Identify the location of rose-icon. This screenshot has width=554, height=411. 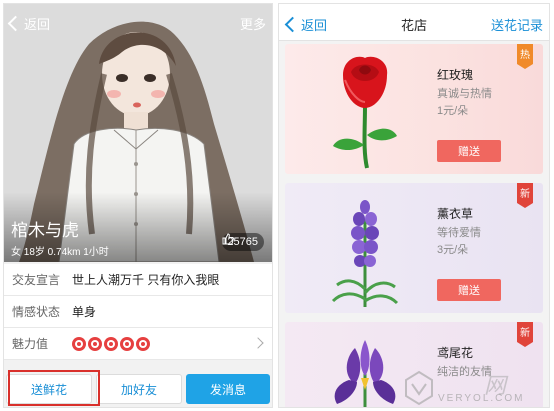
(365, 112).